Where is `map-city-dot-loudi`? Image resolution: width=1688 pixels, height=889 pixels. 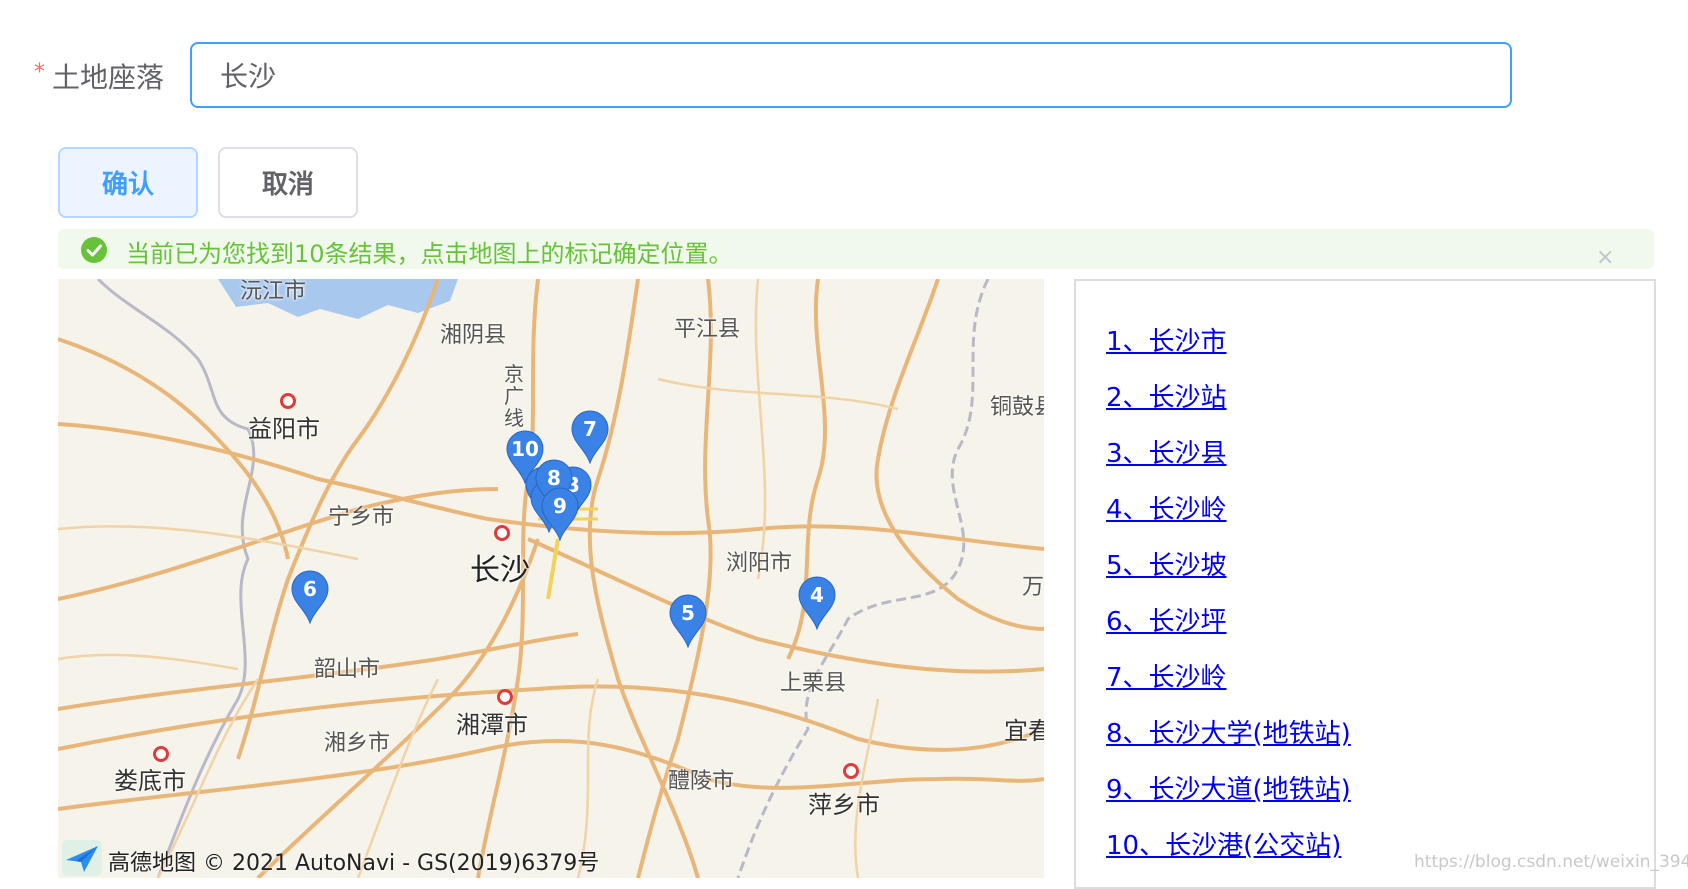 map-city-dot-loudi is located at coordinates (161, 754).